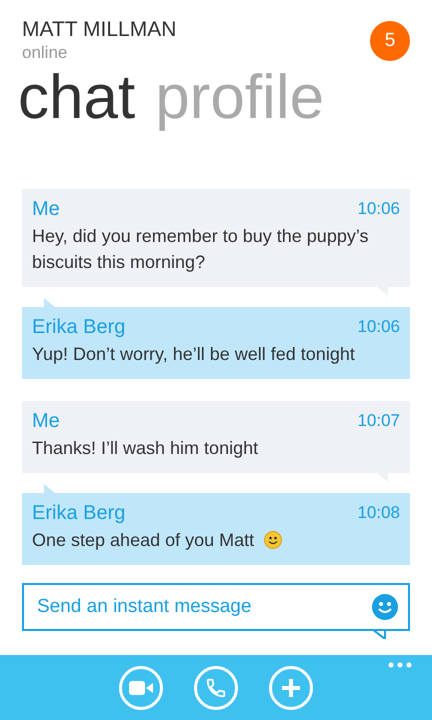 The image size is (432, 720). What do you see at coordinates (390, 41) in the screenshot?
I see `notification-badge: 5` at bounding box center [390, 41].